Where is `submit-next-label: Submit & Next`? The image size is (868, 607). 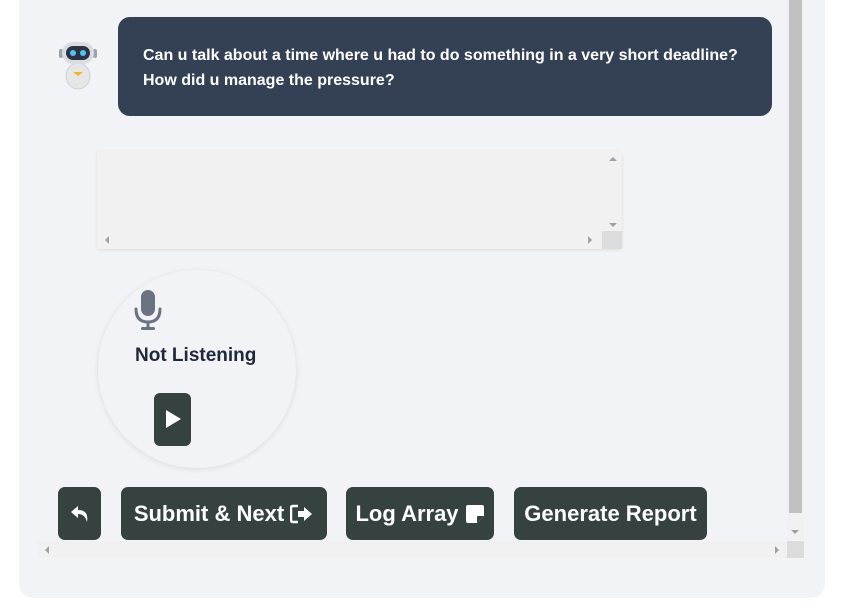
submit-next-label: Submit & Next is located at coordinates (209, 513).